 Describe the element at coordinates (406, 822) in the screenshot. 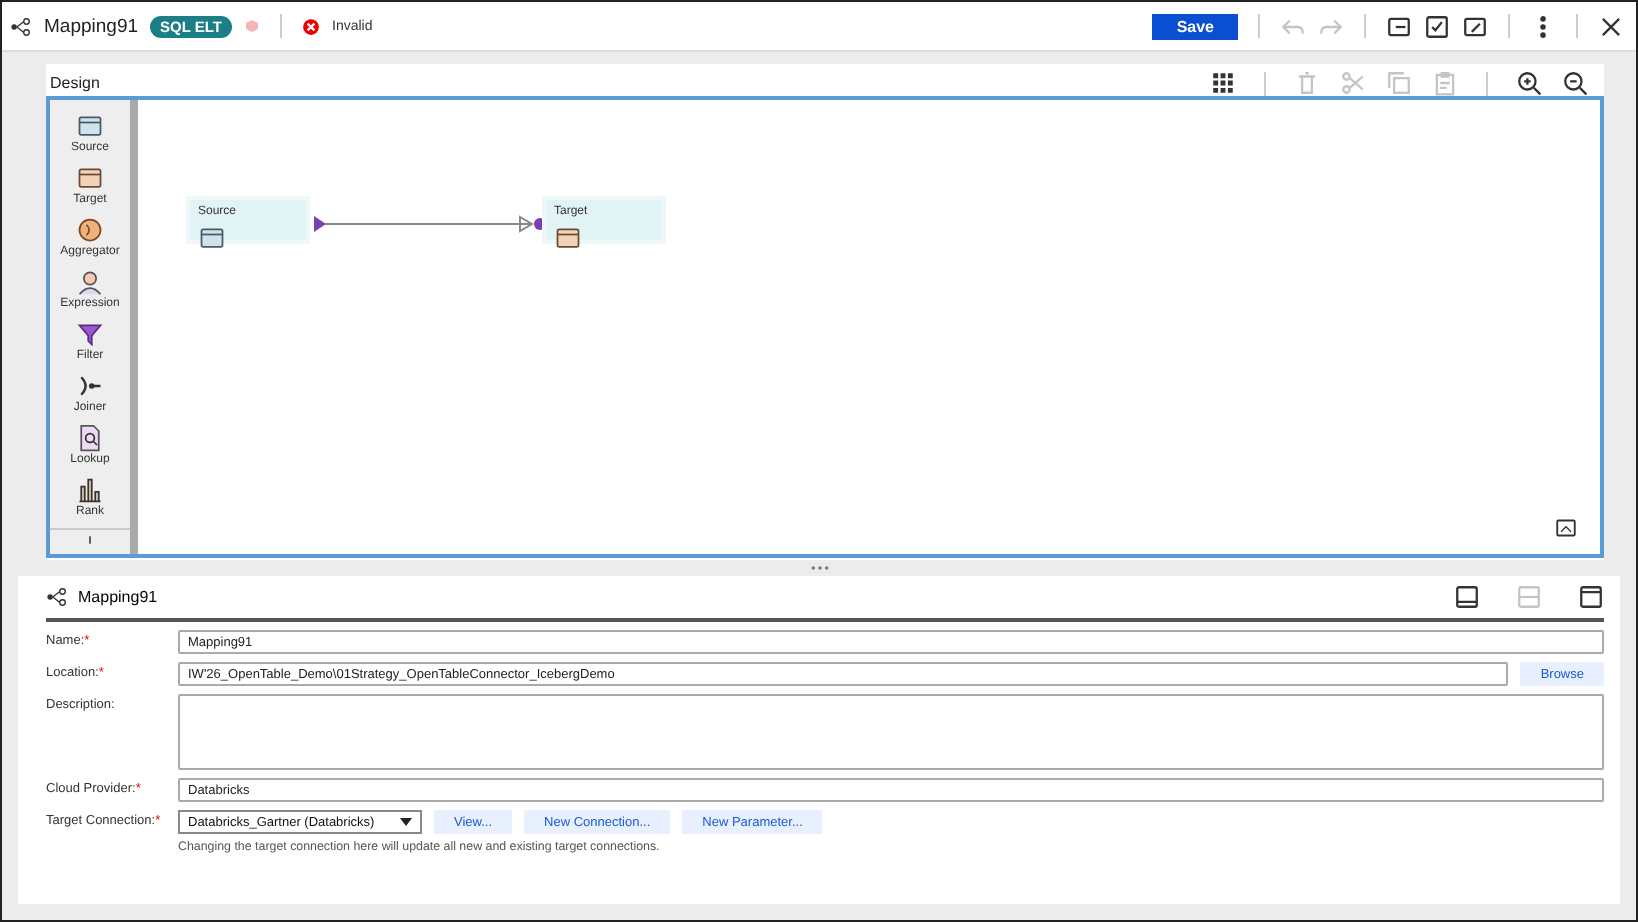

I see `caret-icon` at that location.